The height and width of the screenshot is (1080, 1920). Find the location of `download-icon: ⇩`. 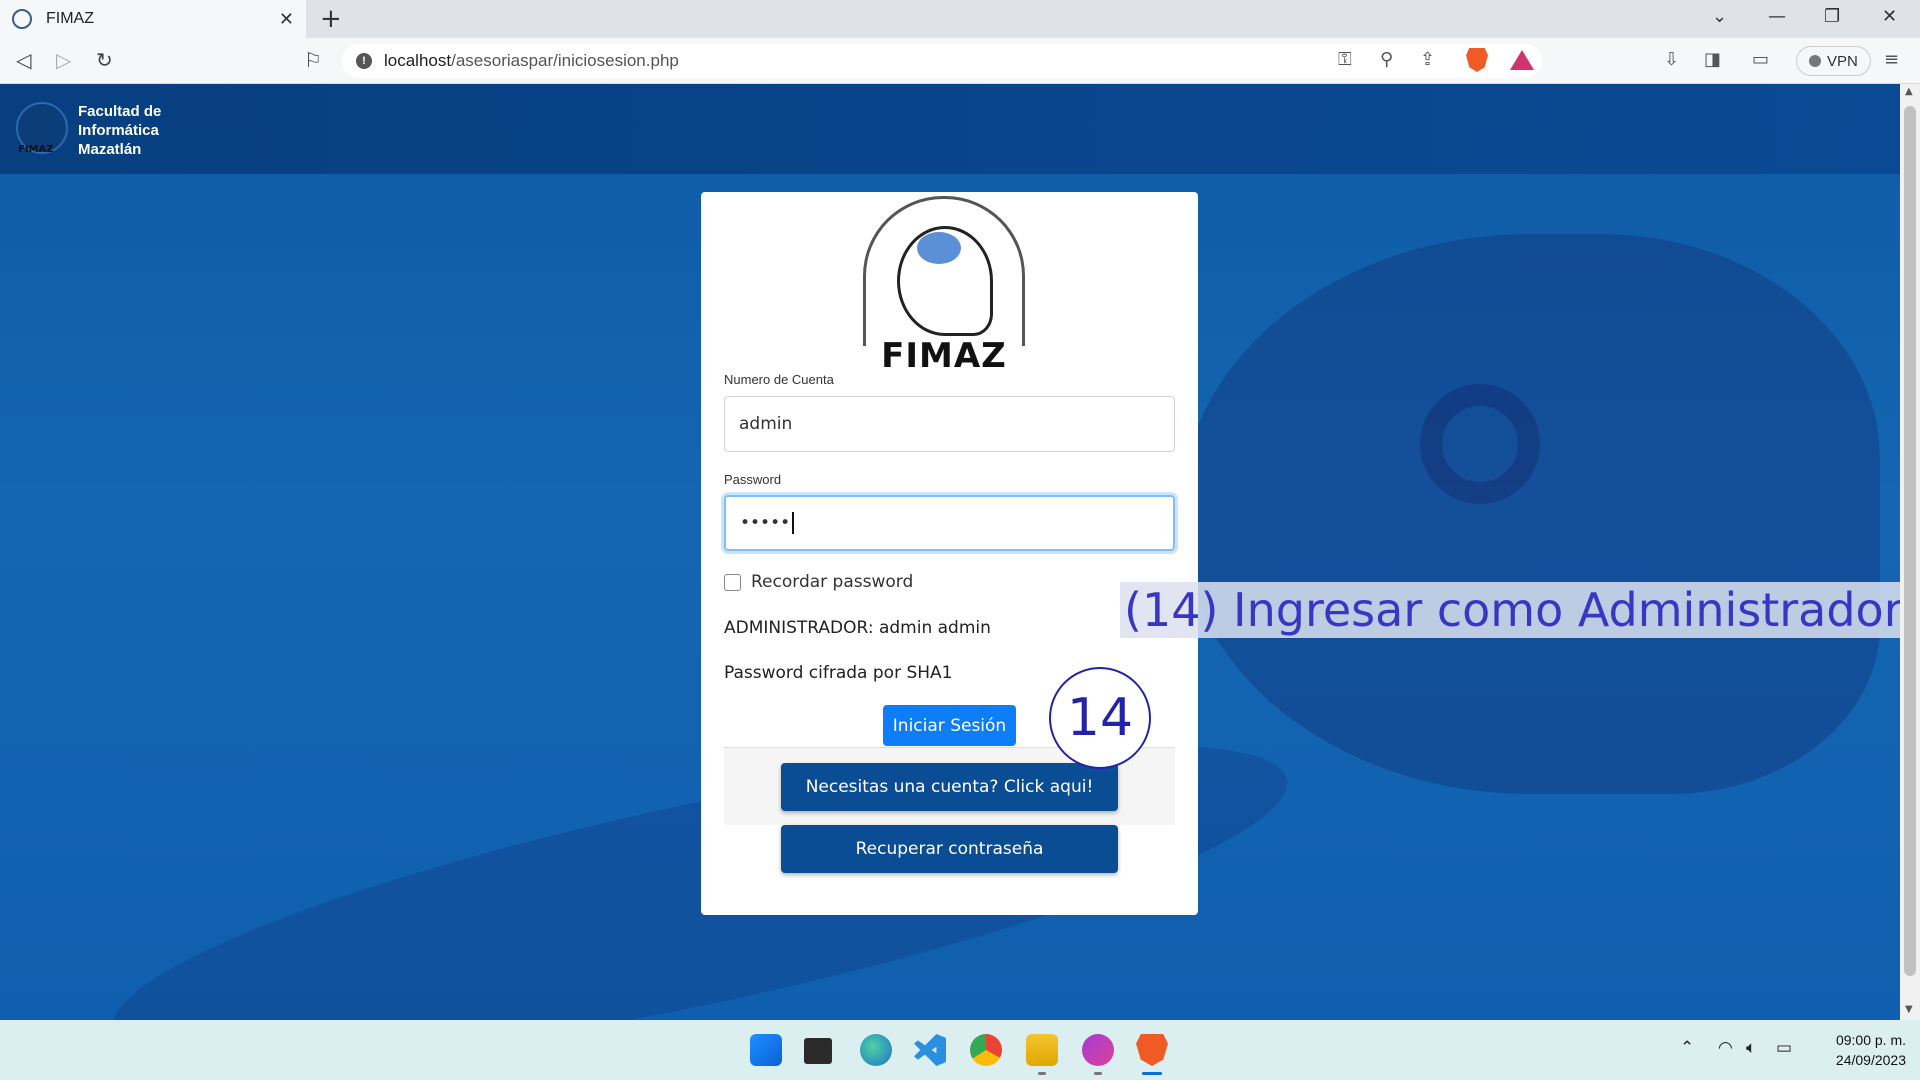

download-icon: ⇩ is located at coordinates (1671, 59).